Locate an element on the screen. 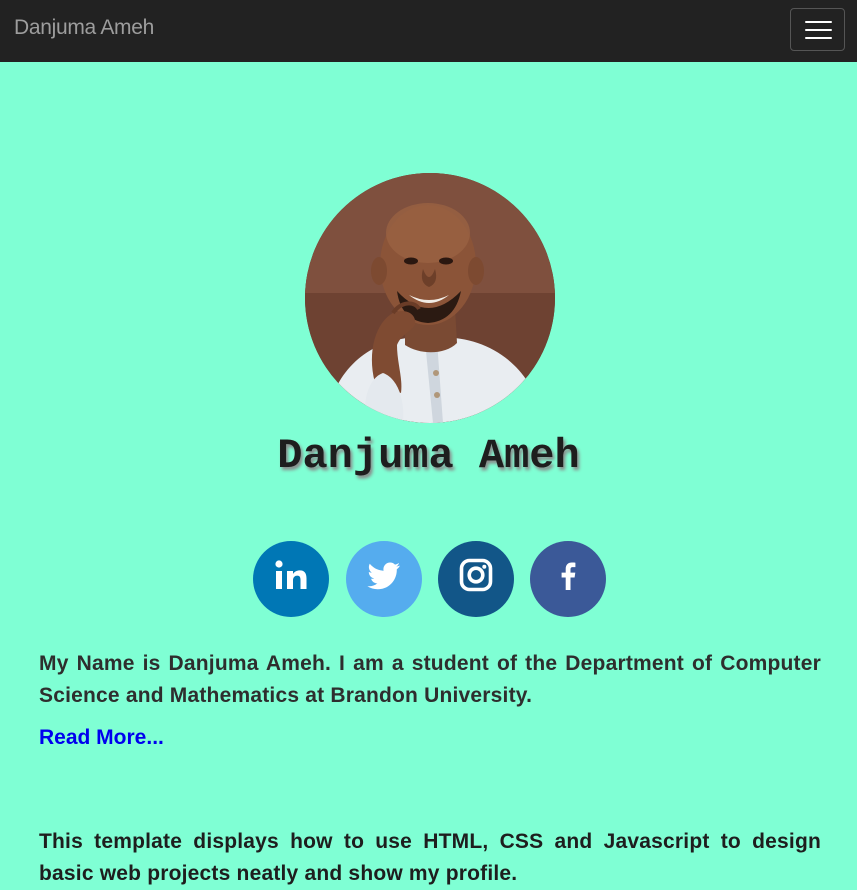  navbar-toggle-button is located at coordinates (817, 29).